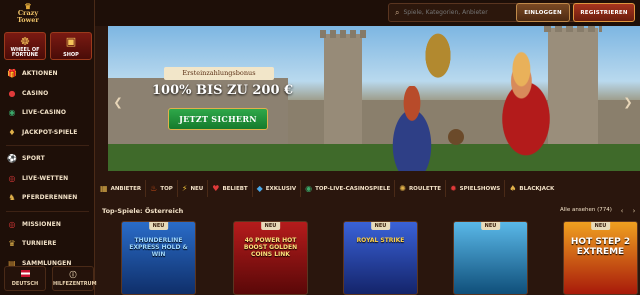  I want to click on cta-button: JETZT SICHERN, so click(218, 119).